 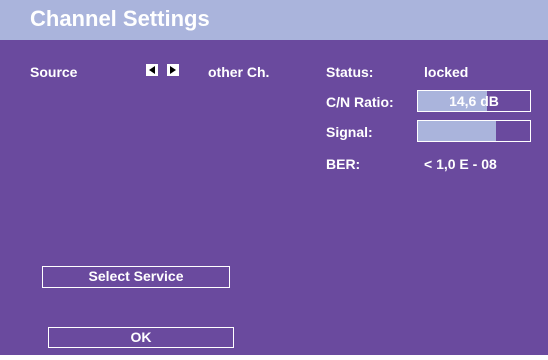 I want to click on triangle-left-icon, so click(x=152, y=70).